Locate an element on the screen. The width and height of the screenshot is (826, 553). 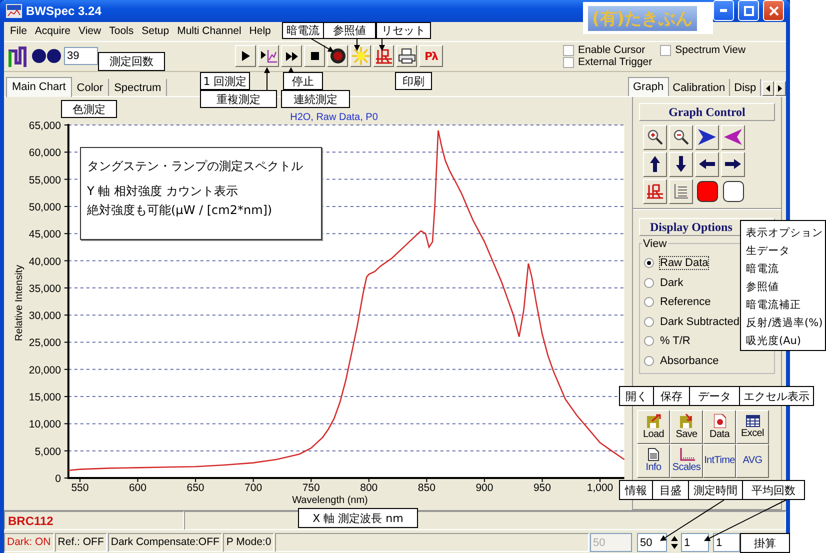
wavelength-button: Pλ is located at coordinates (431, 56).